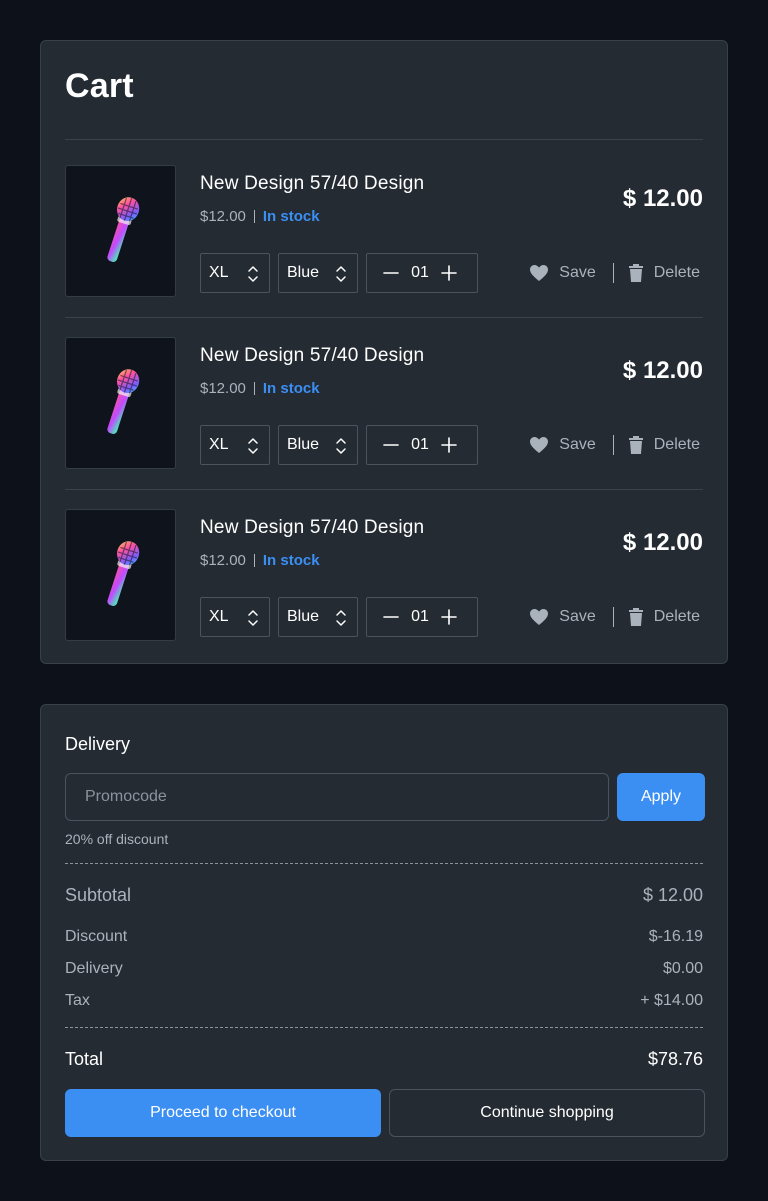 This screenshot has width=768, height=1201. What do you see at coordinates (384, 489) in the screenshot?
I see `item-divider` at bounding box center [384, 489].